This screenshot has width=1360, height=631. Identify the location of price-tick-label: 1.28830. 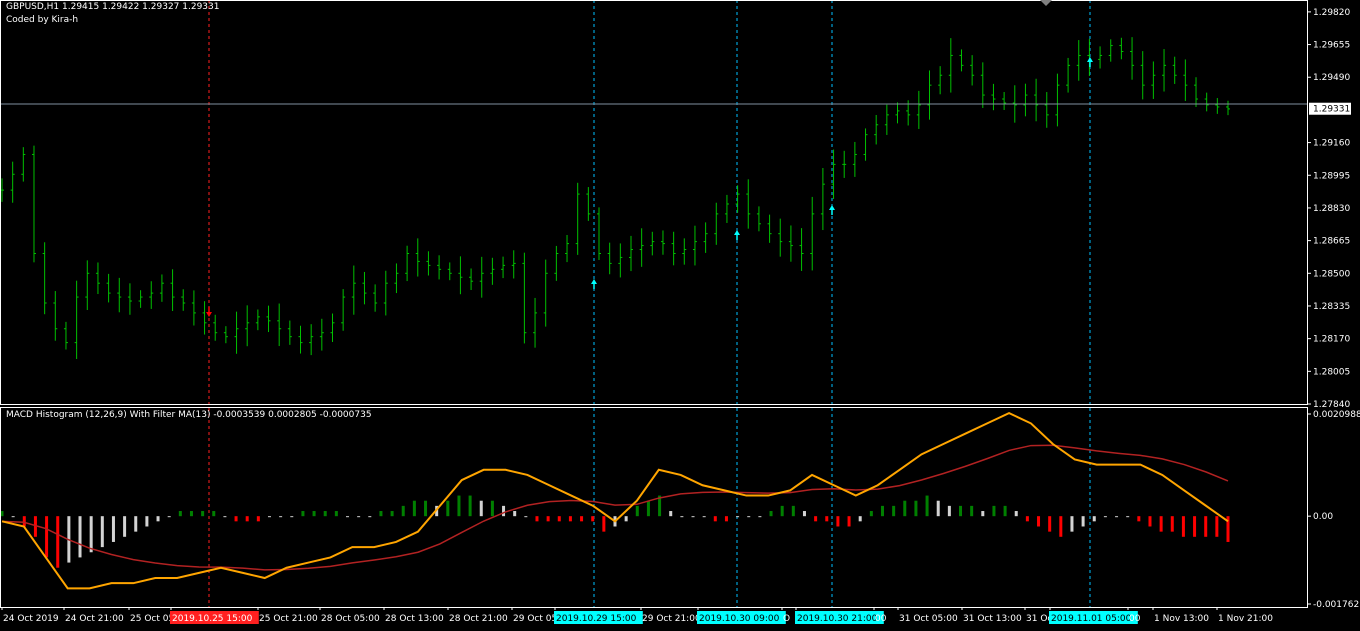
(1331, 209).